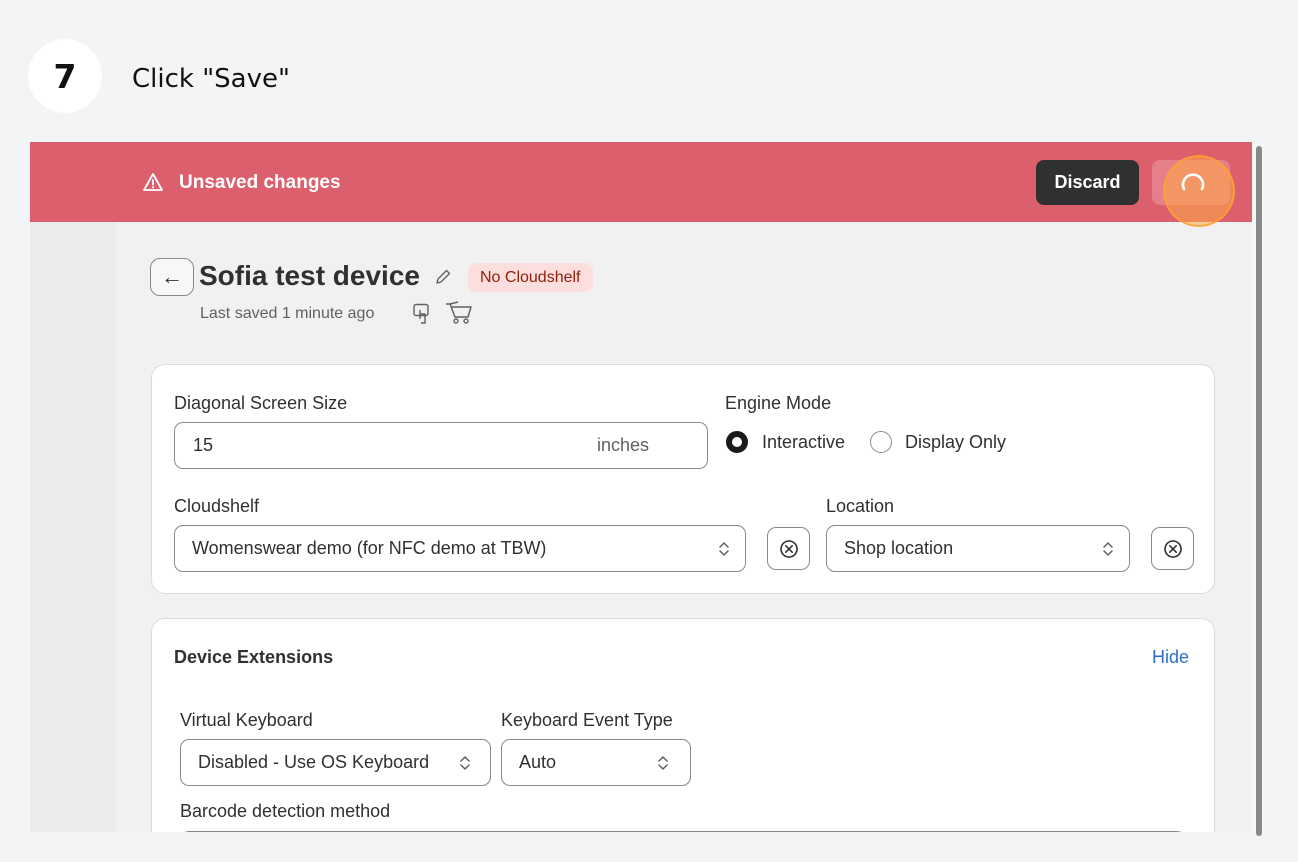 This screenshot has width=1298, height=862. What do you see at coordinates (683, 831) in the screenshot?
I see `barcode-detection-select` at bounding box center [683, 831].